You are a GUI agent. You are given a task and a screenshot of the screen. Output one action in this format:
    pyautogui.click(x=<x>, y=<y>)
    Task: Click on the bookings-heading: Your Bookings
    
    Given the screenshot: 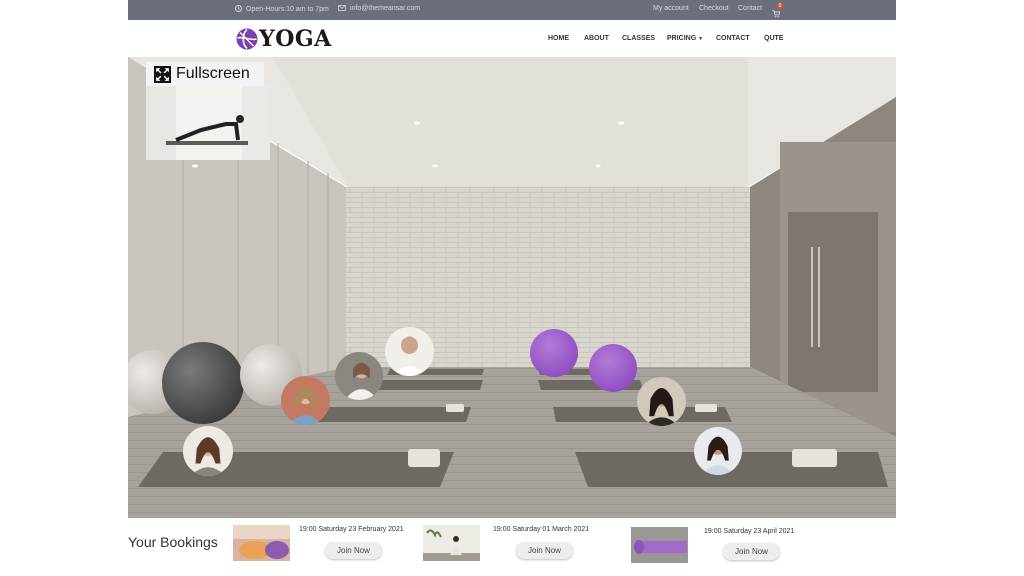 What is the action you would take?
    pyautogui.click(x=173, y=542)
    